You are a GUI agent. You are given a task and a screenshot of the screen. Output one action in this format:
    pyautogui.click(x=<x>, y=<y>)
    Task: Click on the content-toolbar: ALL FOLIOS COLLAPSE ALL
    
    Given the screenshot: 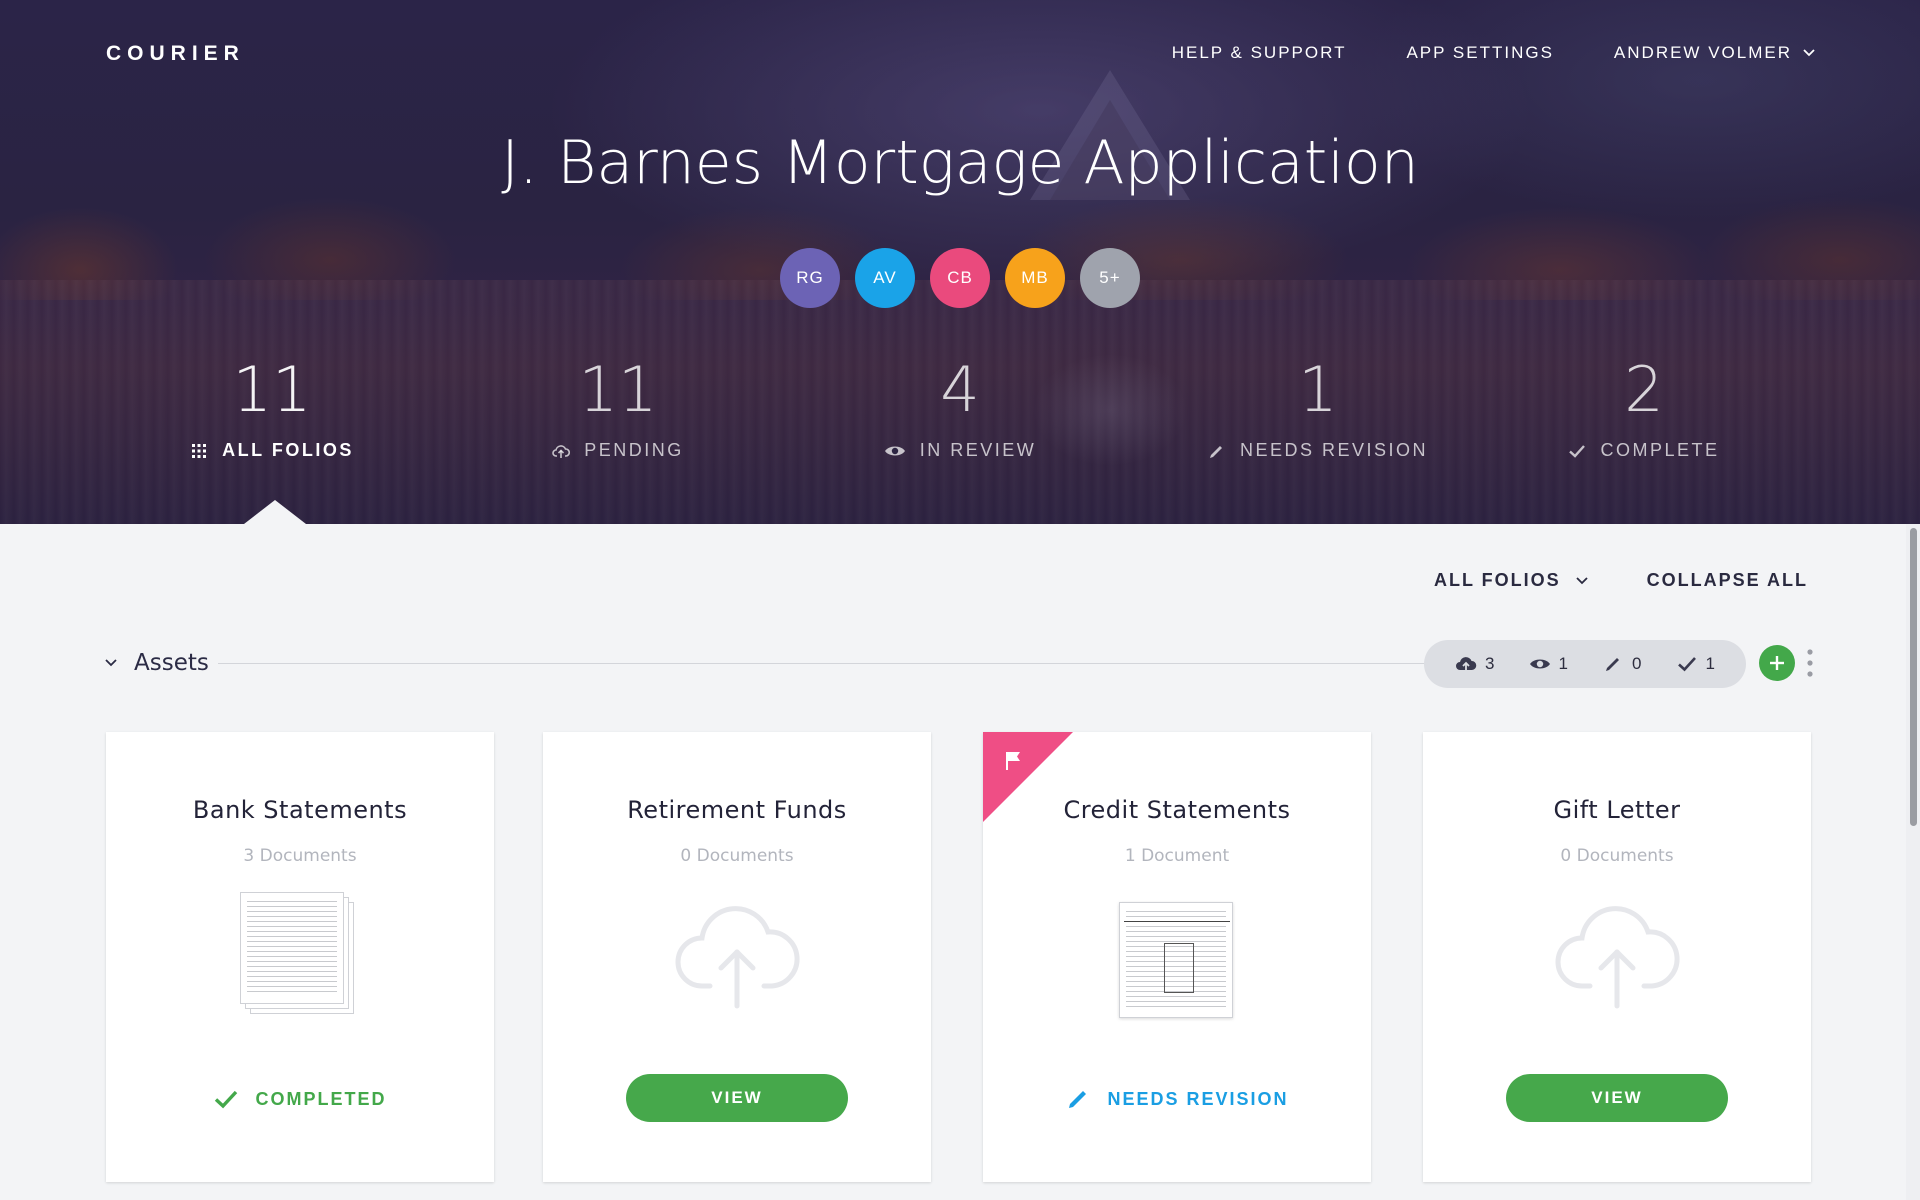 What is the action you would take?
    pyautogui.click(x=1621, y=580)
    